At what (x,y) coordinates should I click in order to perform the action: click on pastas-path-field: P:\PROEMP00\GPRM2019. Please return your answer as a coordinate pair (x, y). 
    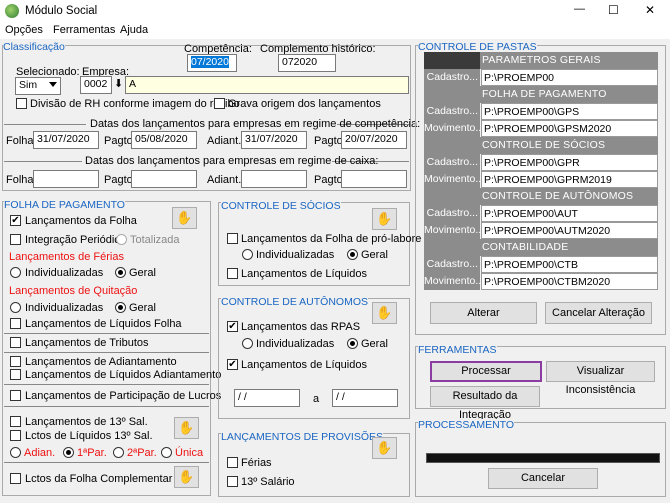
    Looking at the image, I should click on (569, 179).